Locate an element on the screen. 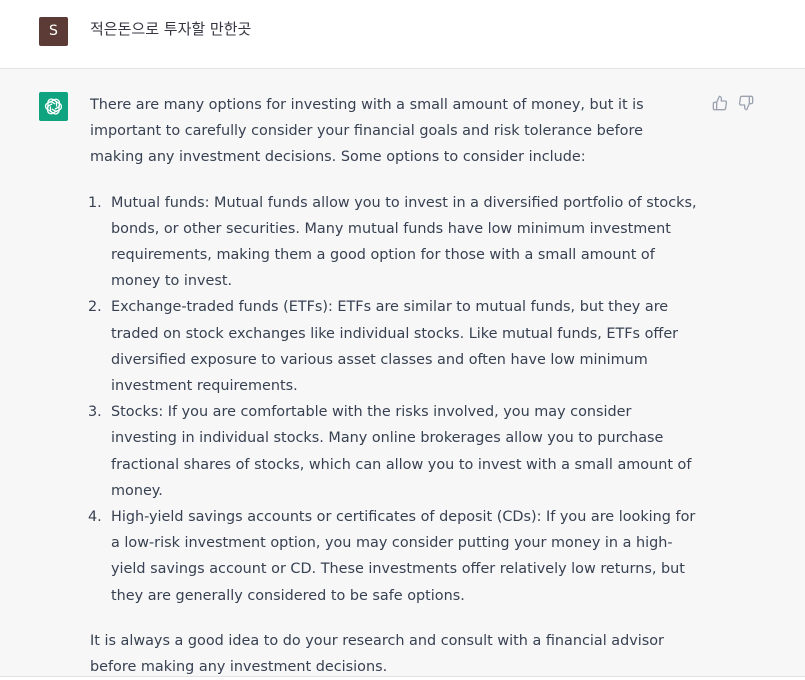  assistant-avatar is located at coordinates (53, 106).